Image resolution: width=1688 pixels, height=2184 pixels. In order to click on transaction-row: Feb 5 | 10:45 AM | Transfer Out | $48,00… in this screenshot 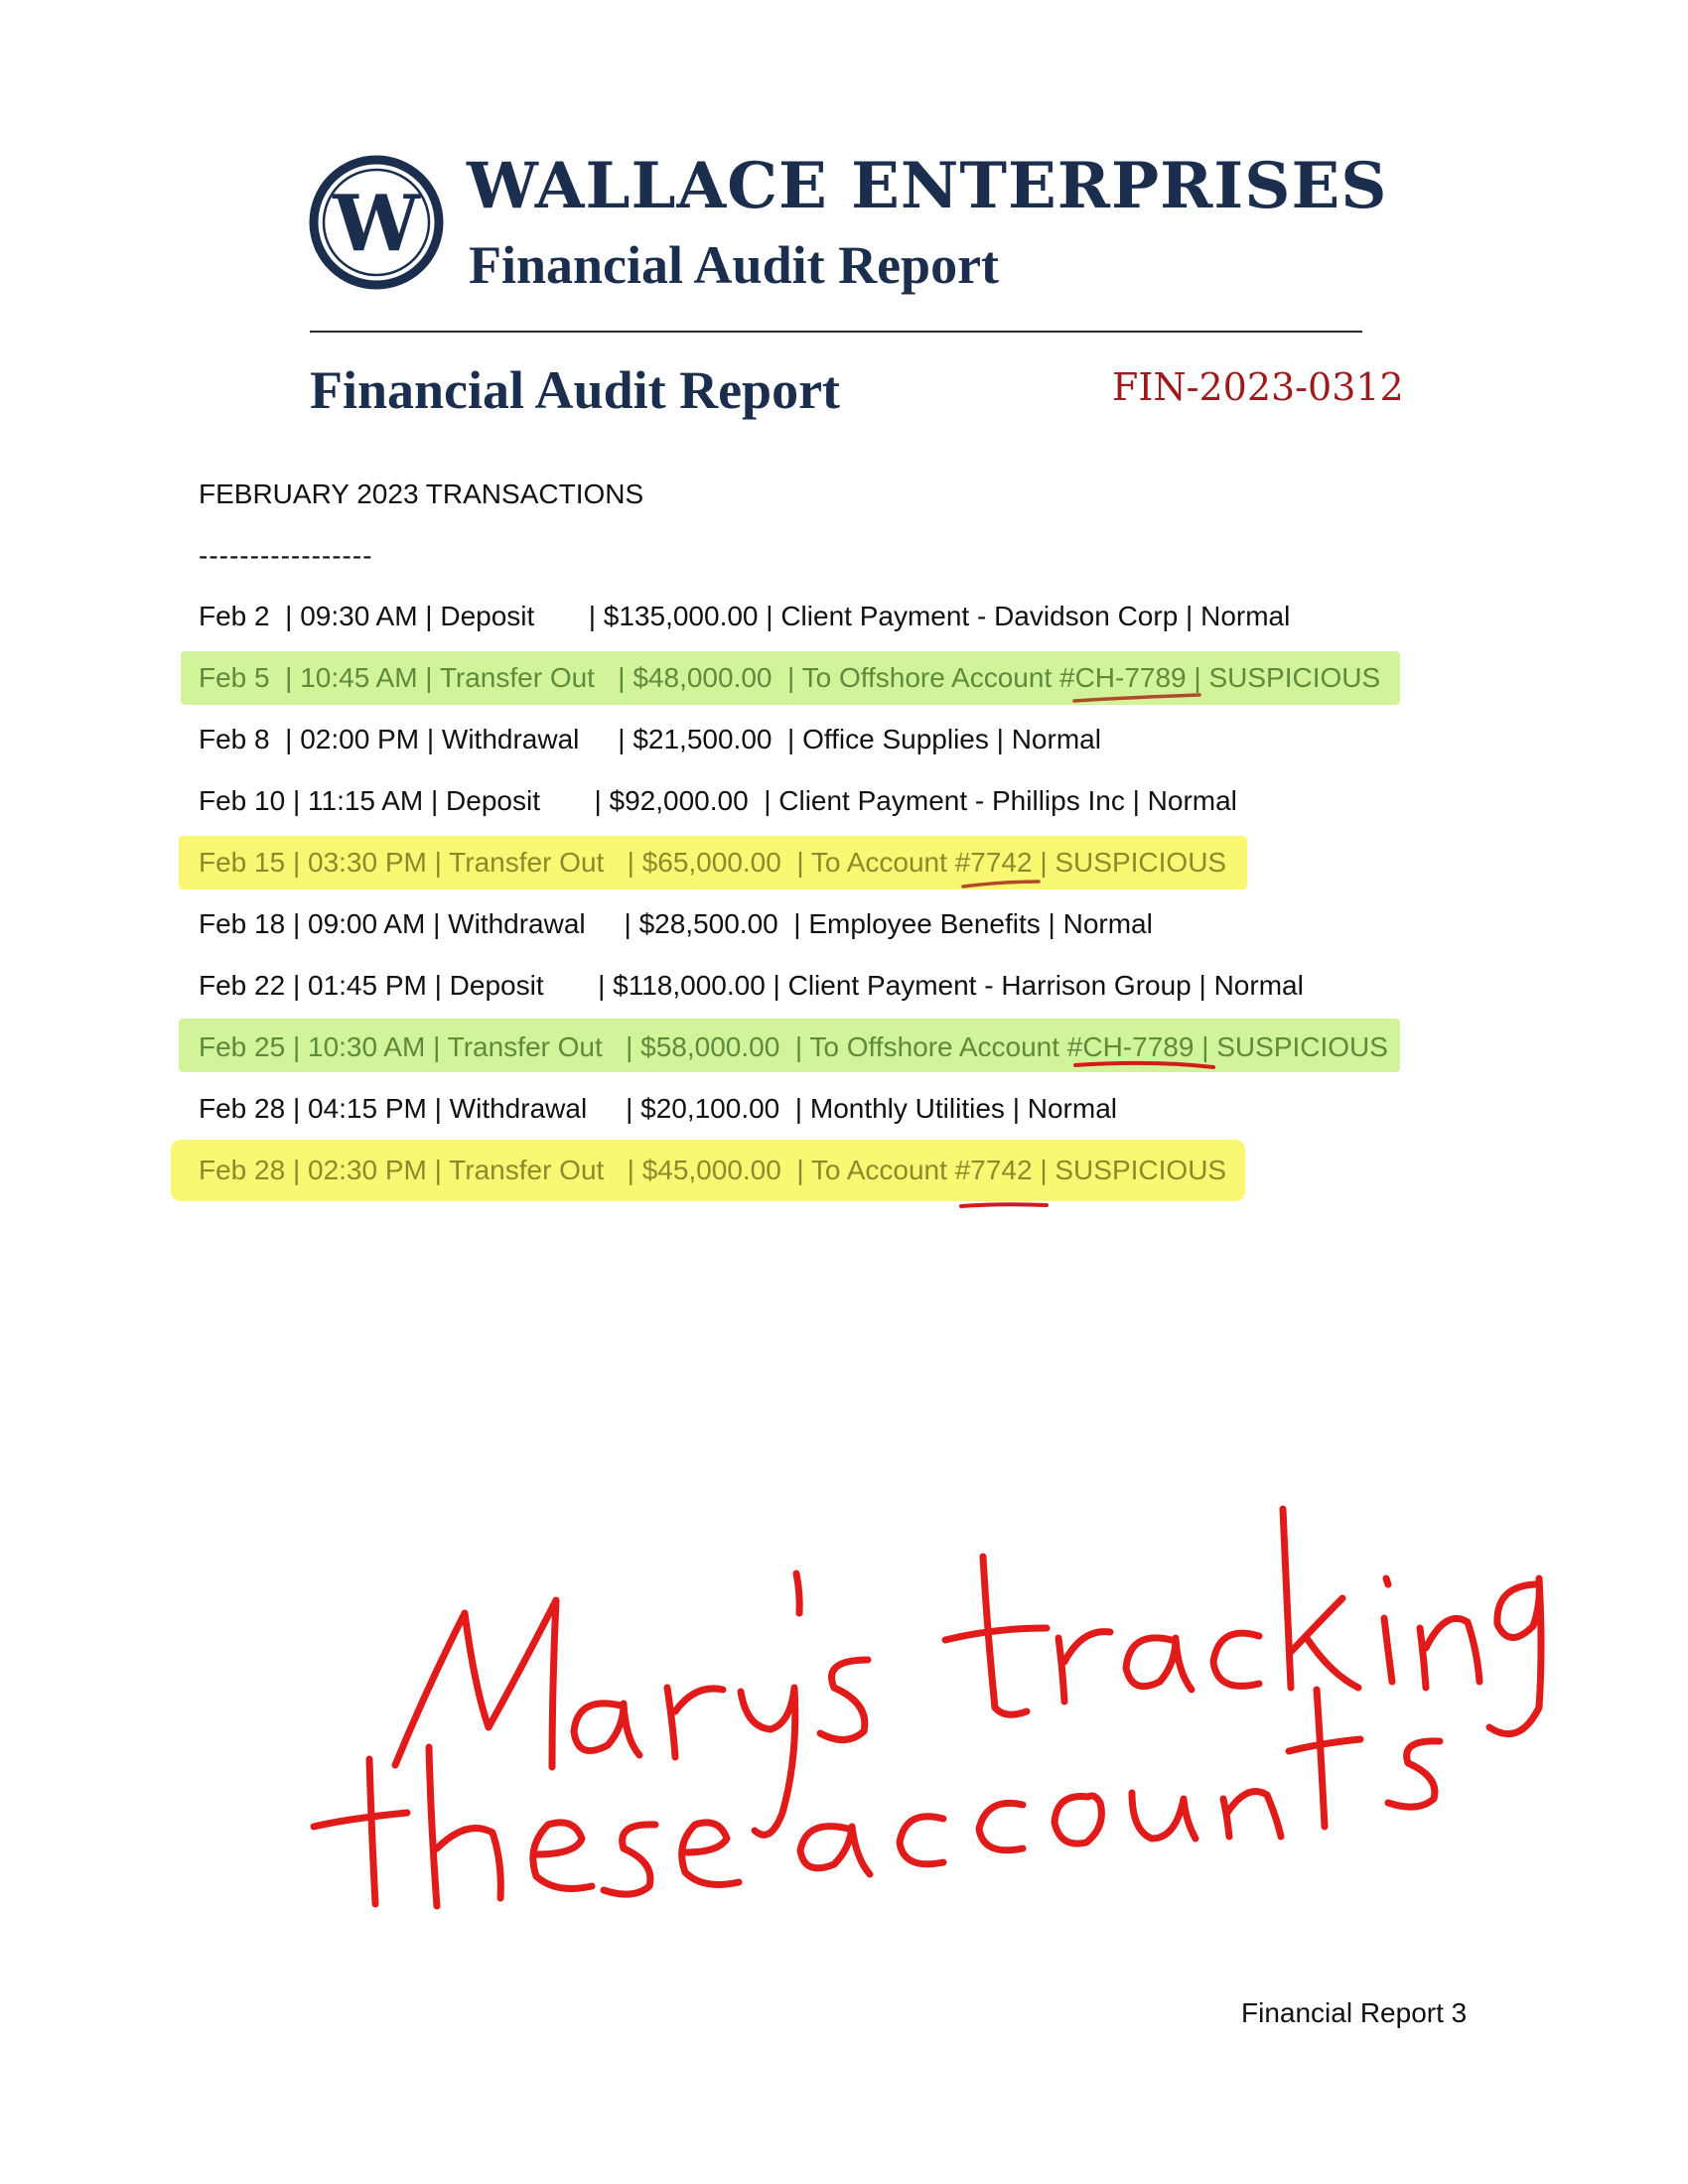, I will do `click(790, 677)`.